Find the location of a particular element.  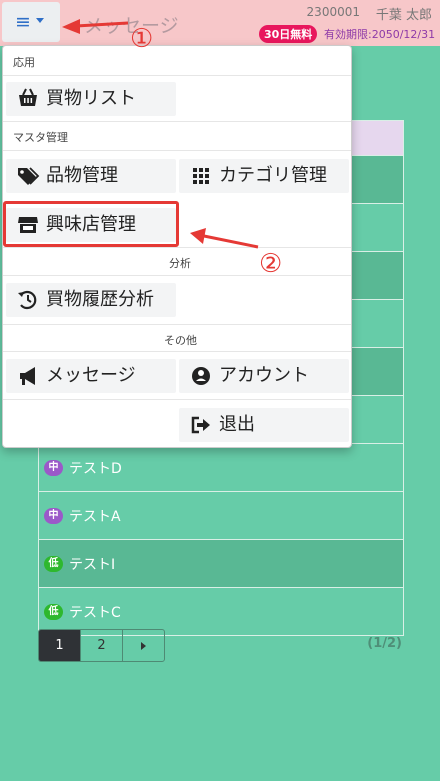

step-1-label: ① is located at coordinates (142, 39).